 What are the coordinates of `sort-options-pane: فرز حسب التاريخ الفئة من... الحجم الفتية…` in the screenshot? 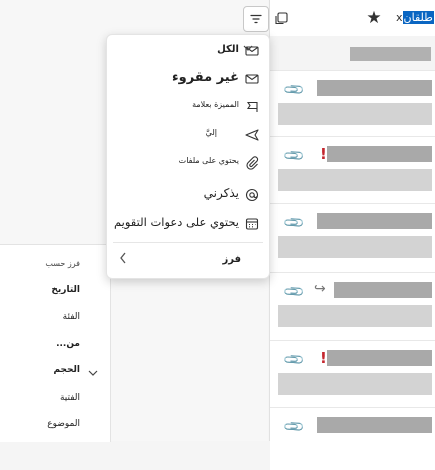 It's located at (55, 343).